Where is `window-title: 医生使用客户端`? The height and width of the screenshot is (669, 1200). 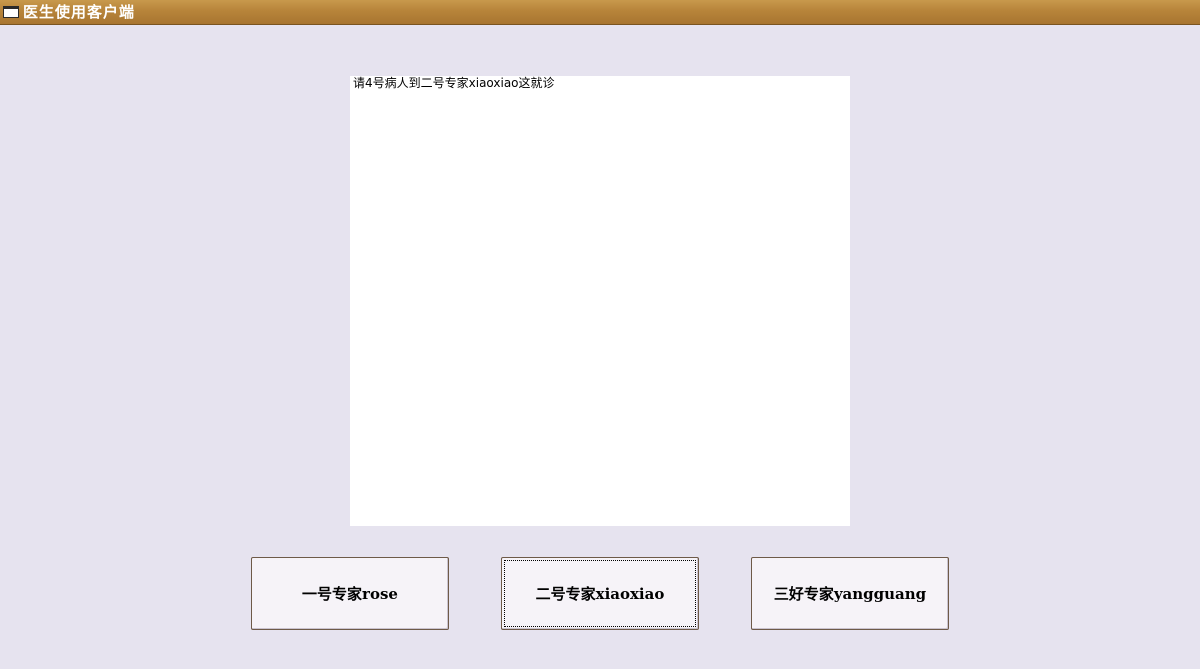
window-title: 医生使用客户端 is located at coordinates (79, 11).